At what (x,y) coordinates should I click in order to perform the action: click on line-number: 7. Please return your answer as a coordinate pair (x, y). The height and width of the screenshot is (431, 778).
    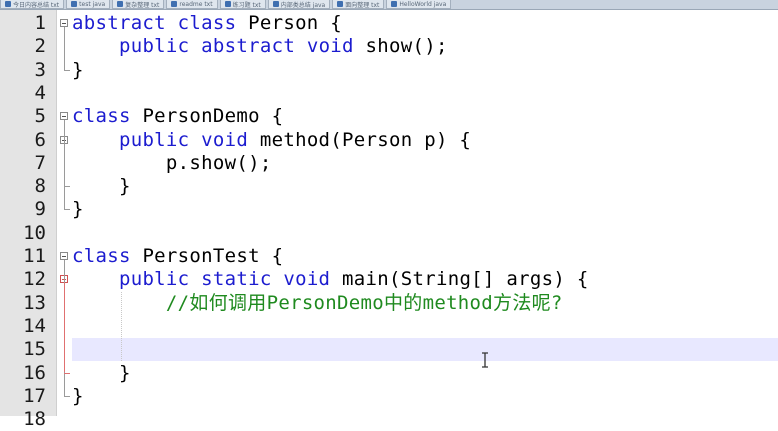
    Looking at the image, I should click on (40, 162).